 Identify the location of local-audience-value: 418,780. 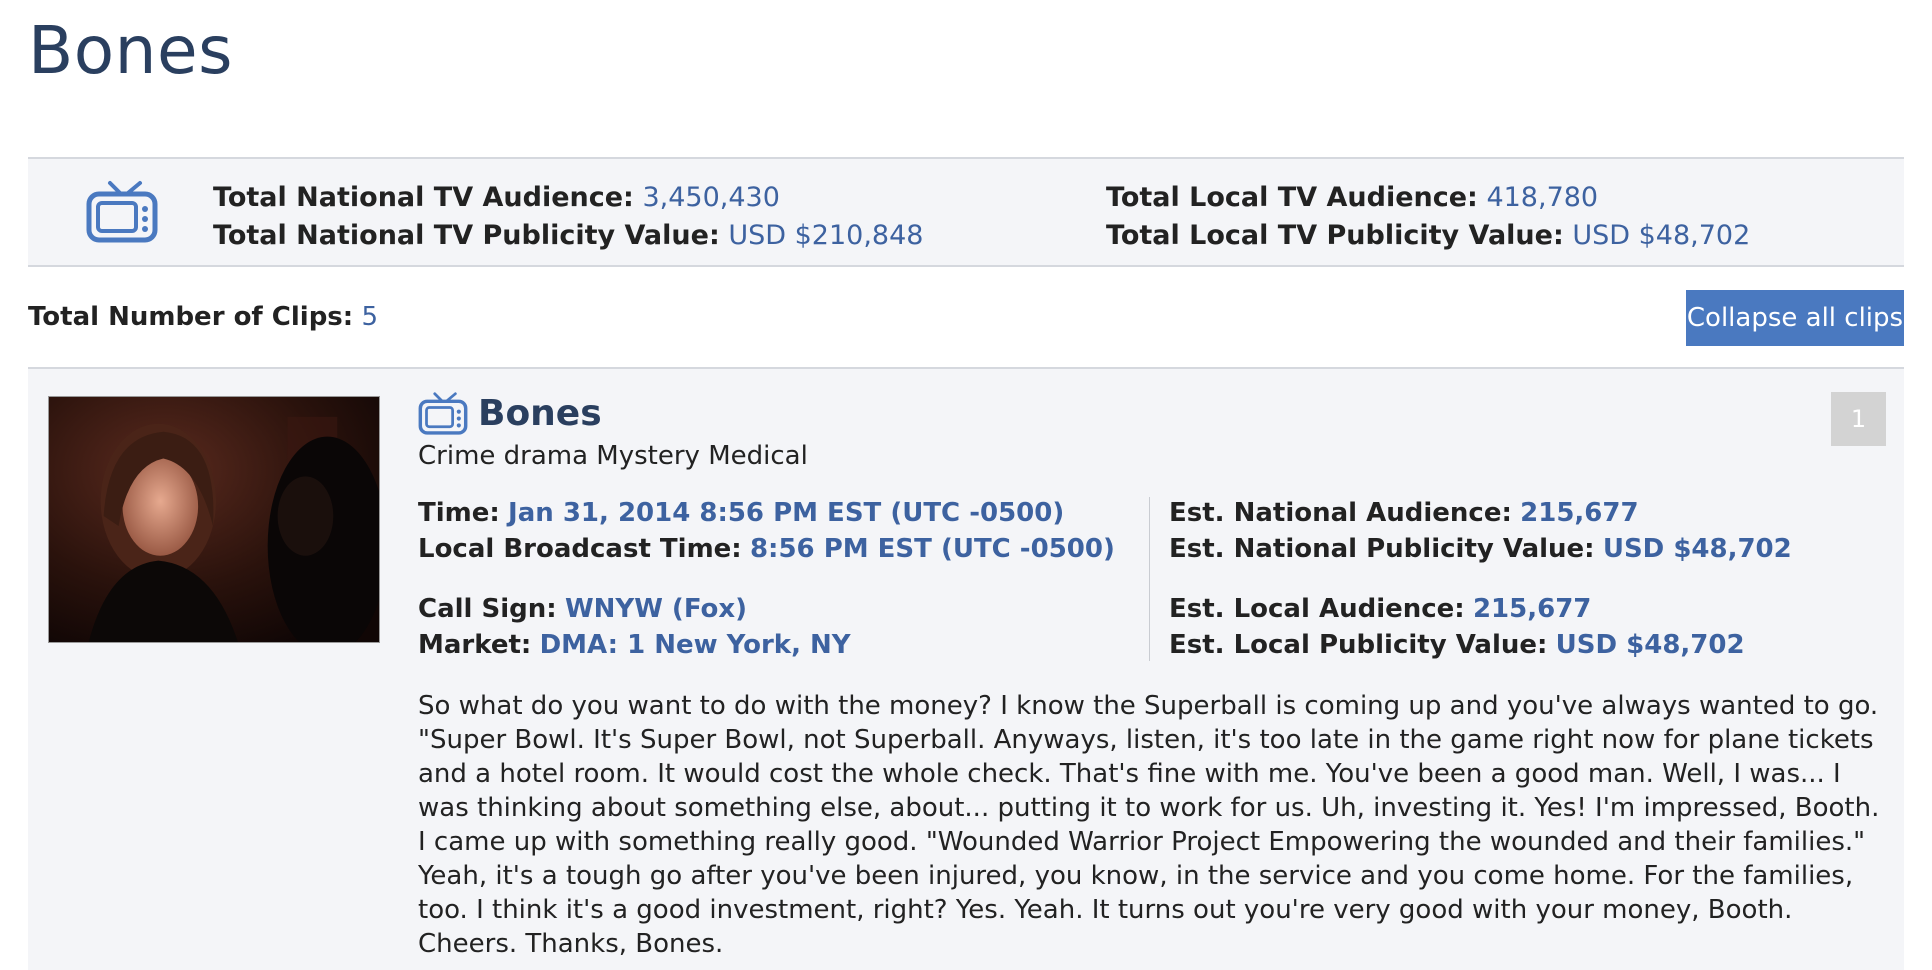
(1542, 197).